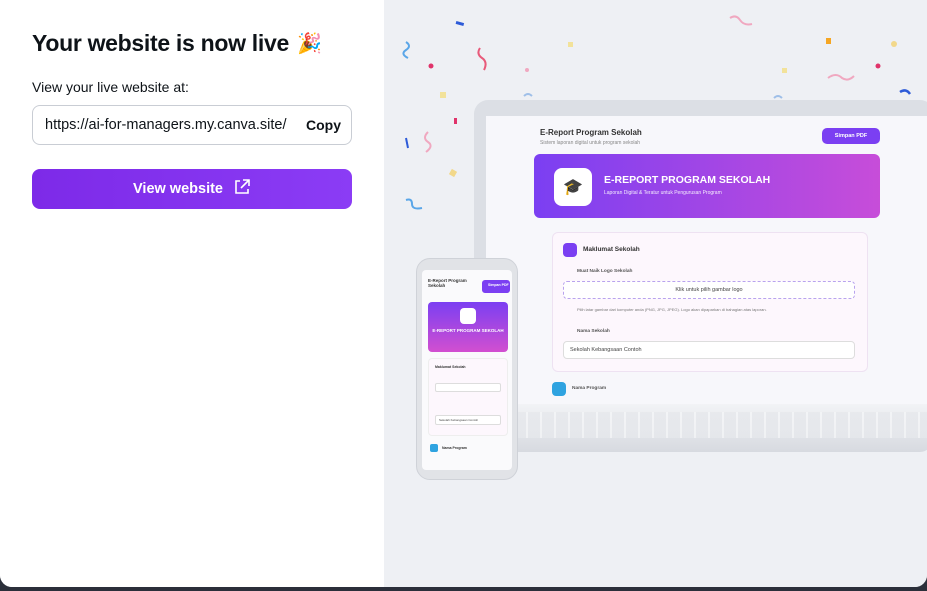 The width and height of the screenshot is (927, 591). What do you see at coordinates (709, 350) in the screenshot?
I see `laptop-school-field: Sekolah Kebangsaan Contoh` at bounding box center [709, 350].